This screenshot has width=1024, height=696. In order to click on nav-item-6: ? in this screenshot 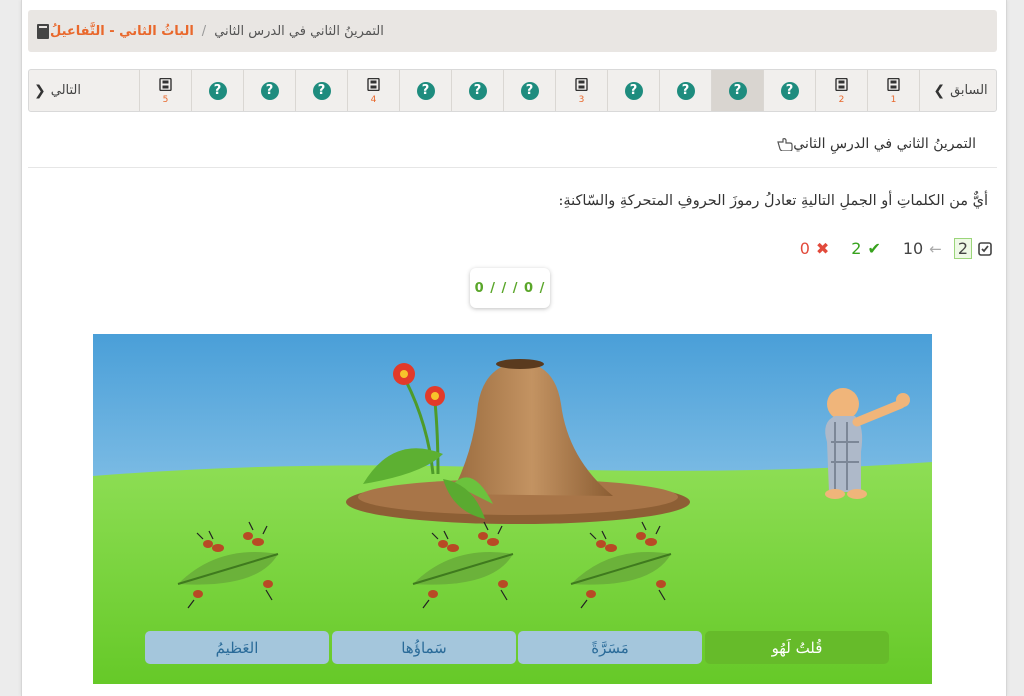, I will do `click(633, 90)`.